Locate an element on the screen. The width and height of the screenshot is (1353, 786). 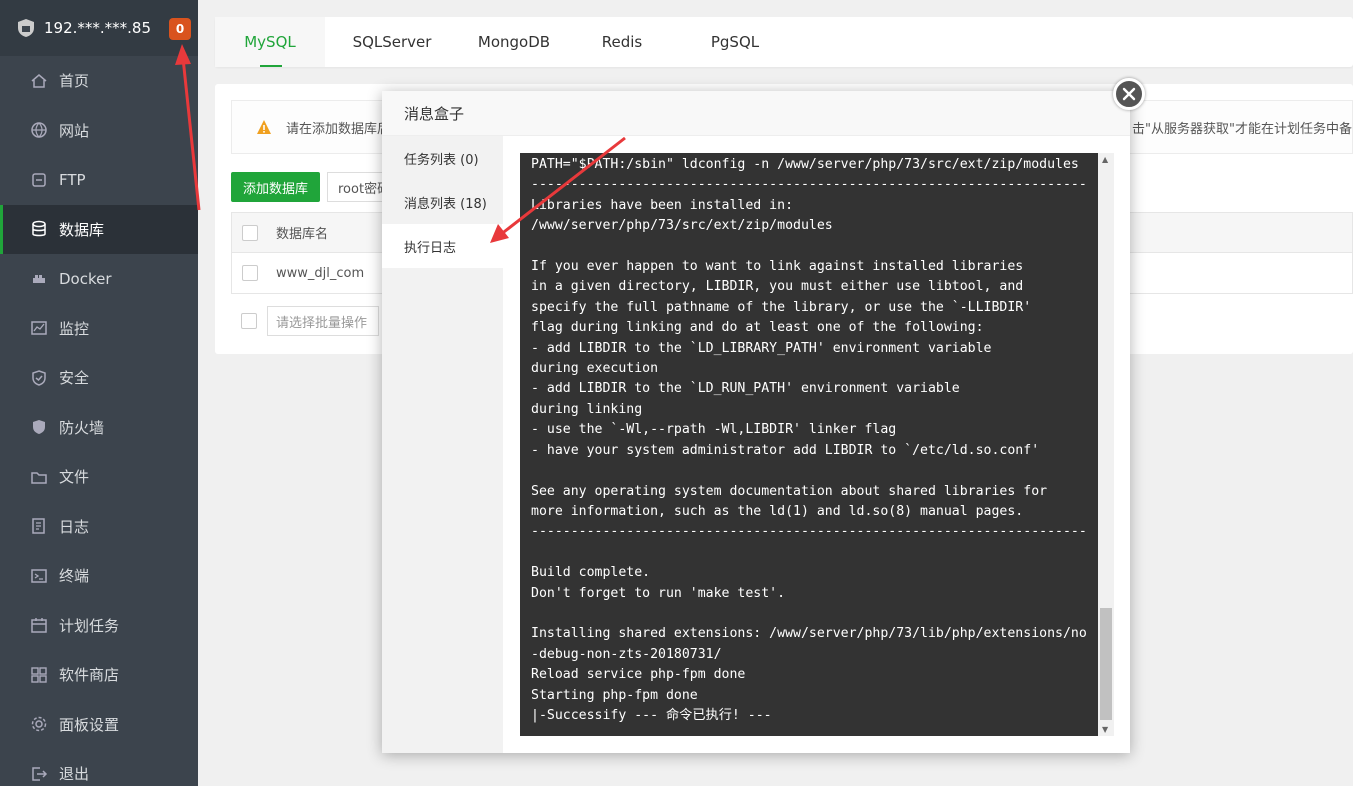
sidebar-item-3: 数据库 is located at coordinates (99, 229).